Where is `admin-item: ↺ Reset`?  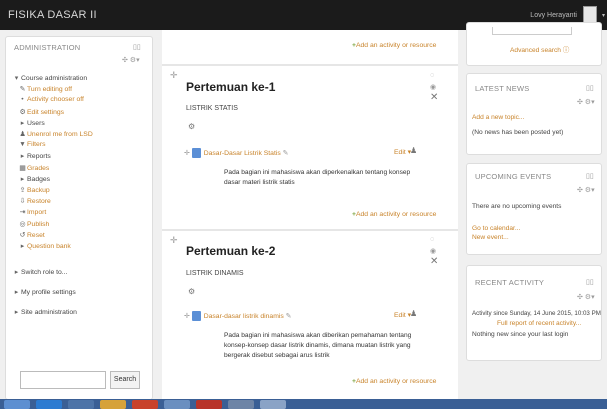
admin-item: ↺ Reset is located at coordinates (31, 235).